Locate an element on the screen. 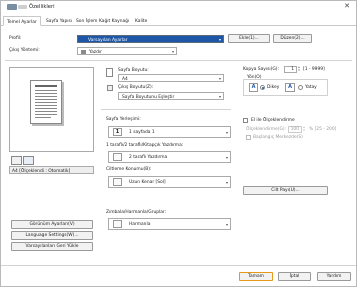 Image resolution: width=357 pixels, height=287 pixels. portrait-icon: A is located at coordinates (253, 87).